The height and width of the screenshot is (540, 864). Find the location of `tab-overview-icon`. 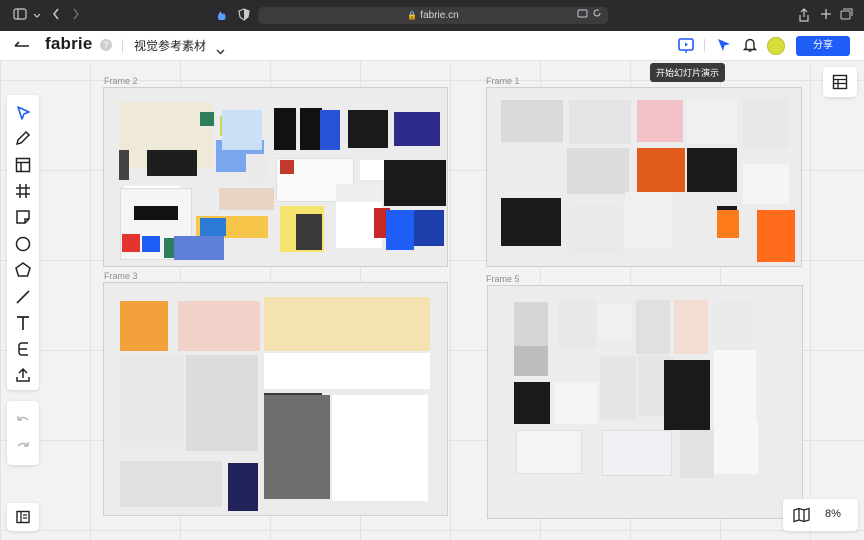

tab-overview-icon is located at coordinates (846, 15).